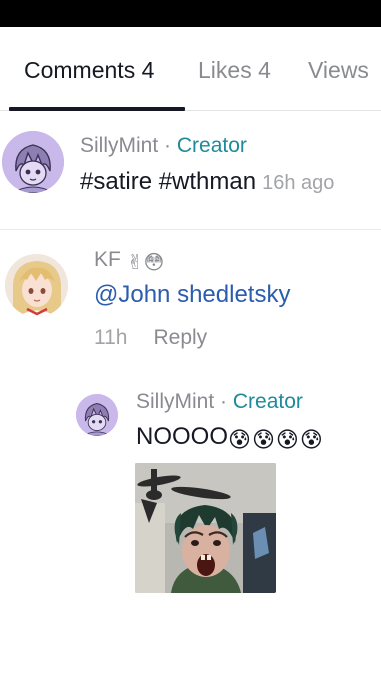 Image resolution: width=381 pixels, height=677 pixels. I want to click on author-name: KF, so click(107, 259).